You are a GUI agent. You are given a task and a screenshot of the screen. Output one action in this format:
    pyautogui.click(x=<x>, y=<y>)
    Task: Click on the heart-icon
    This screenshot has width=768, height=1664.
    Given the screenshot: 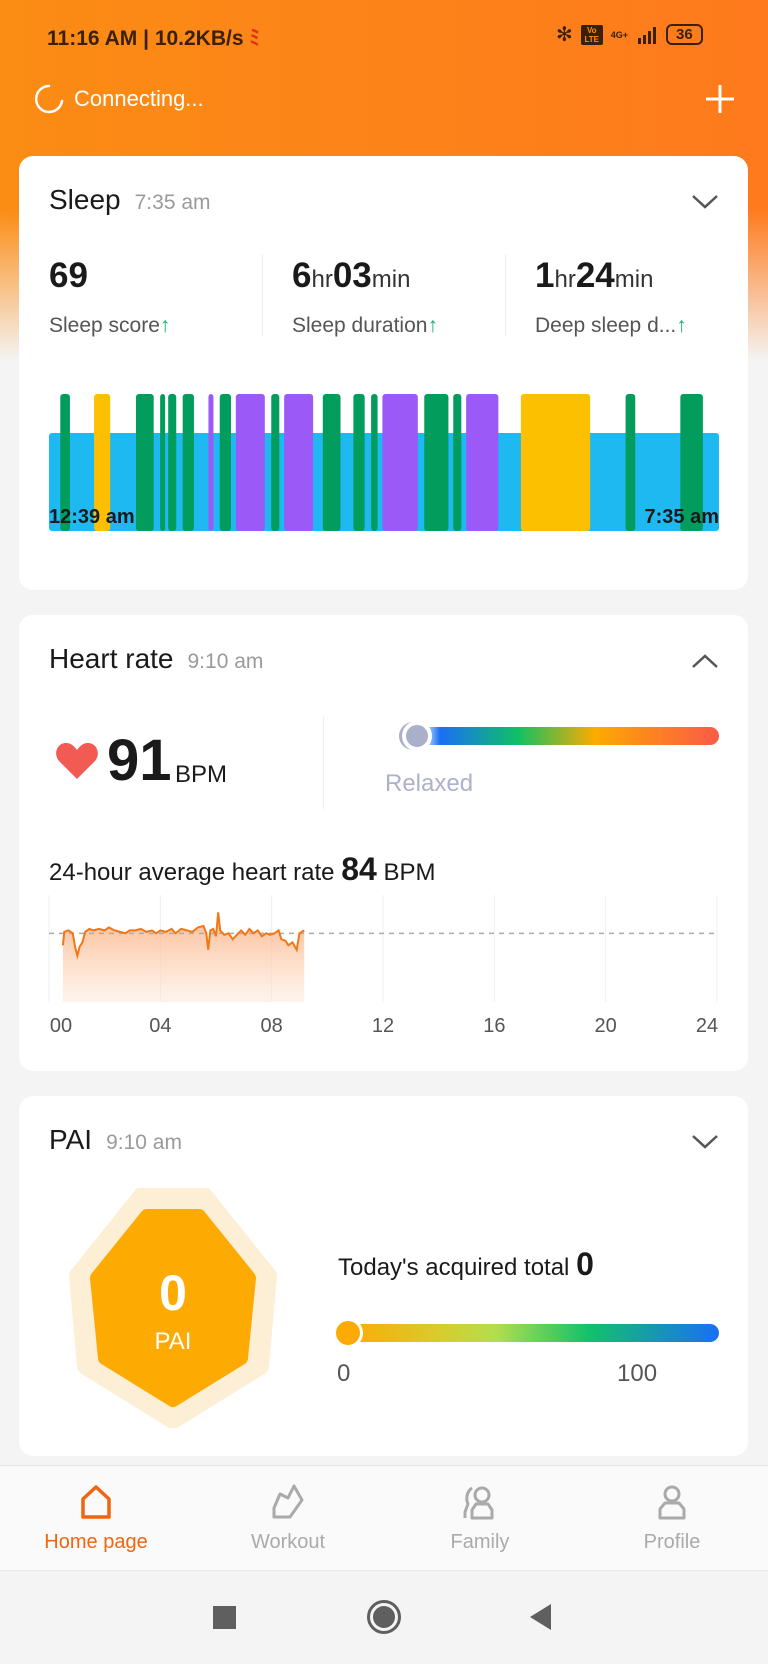 What is the action you would take?
    pyautogui.click(x=77, y=761)
    